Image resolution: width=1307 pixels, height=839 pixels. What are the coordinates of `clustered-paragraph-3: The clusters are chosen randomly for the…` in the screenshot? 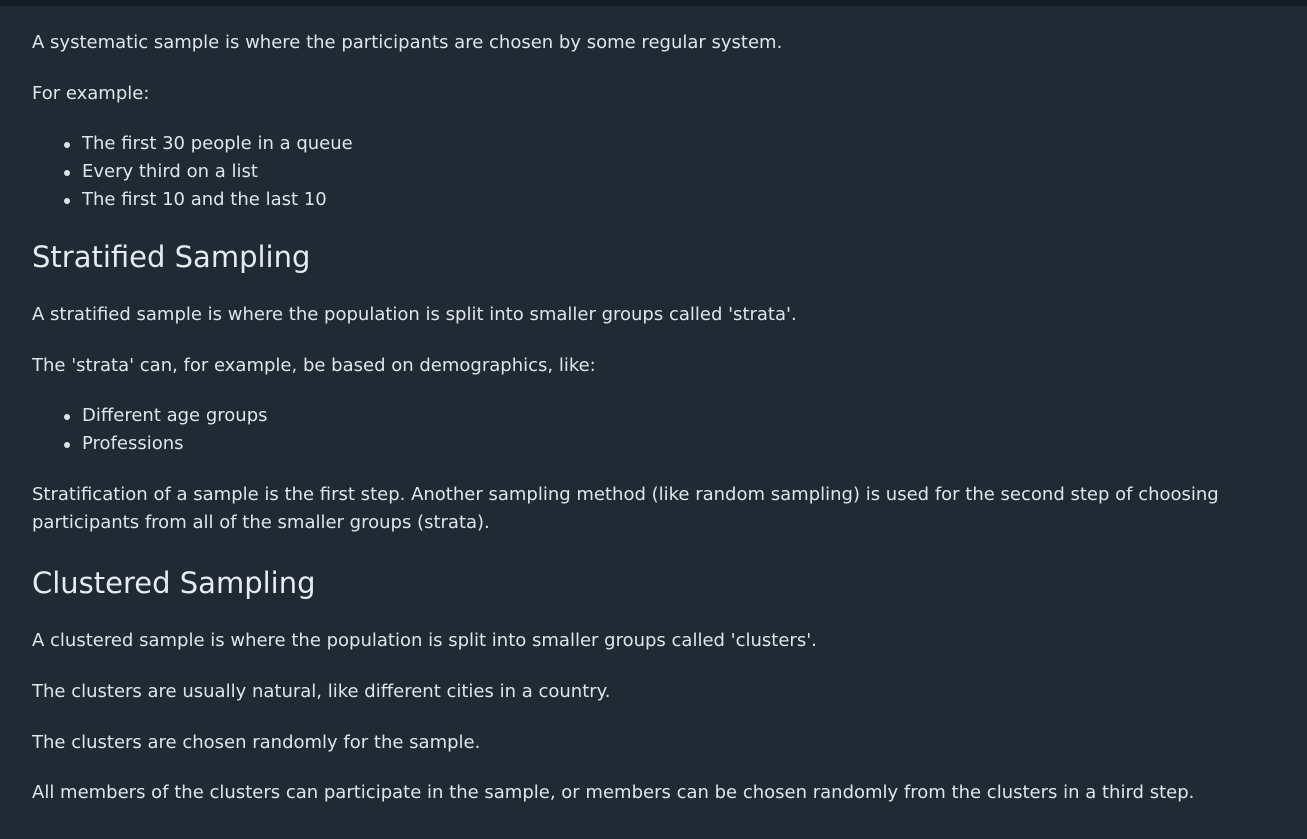 It's located at (256, 742).